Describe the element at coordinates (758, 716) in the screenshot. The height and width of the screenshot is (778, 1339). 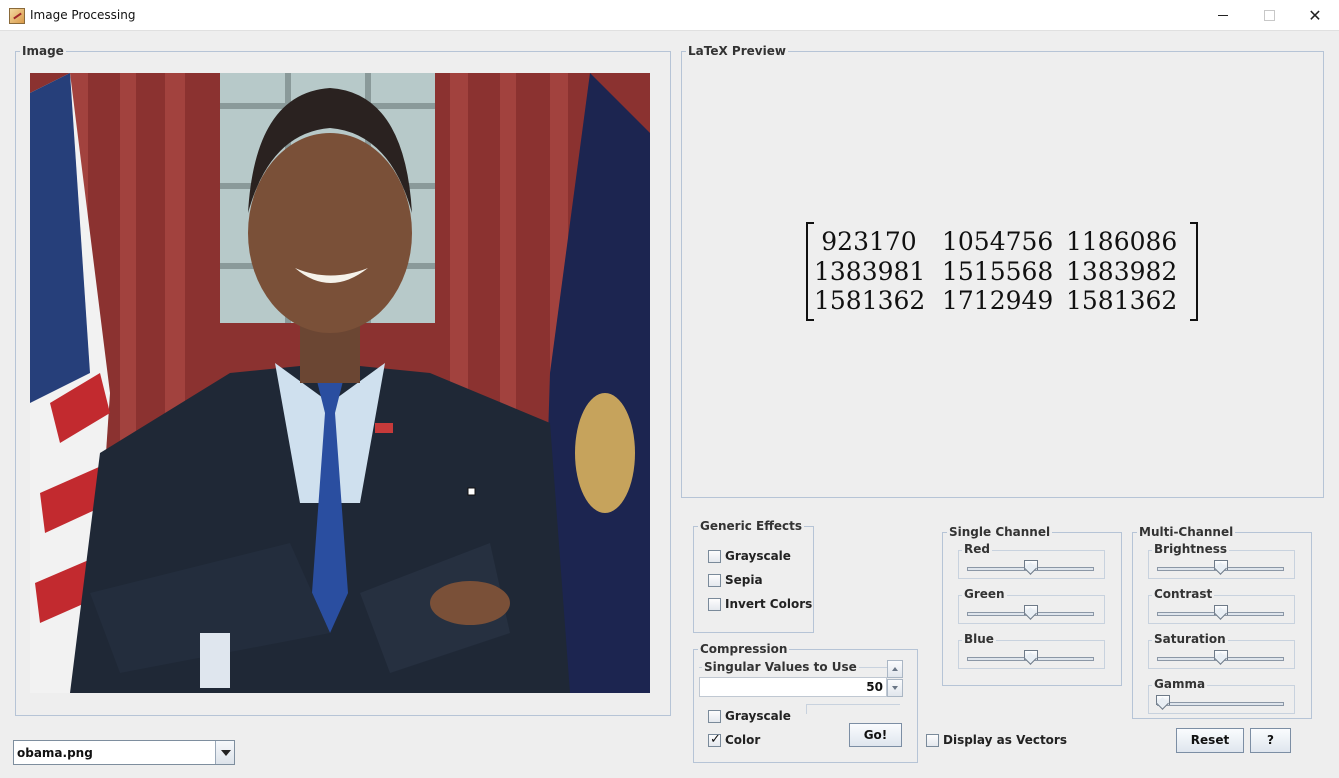
I see `compression-grayscale-label: Grayscale` at that location.